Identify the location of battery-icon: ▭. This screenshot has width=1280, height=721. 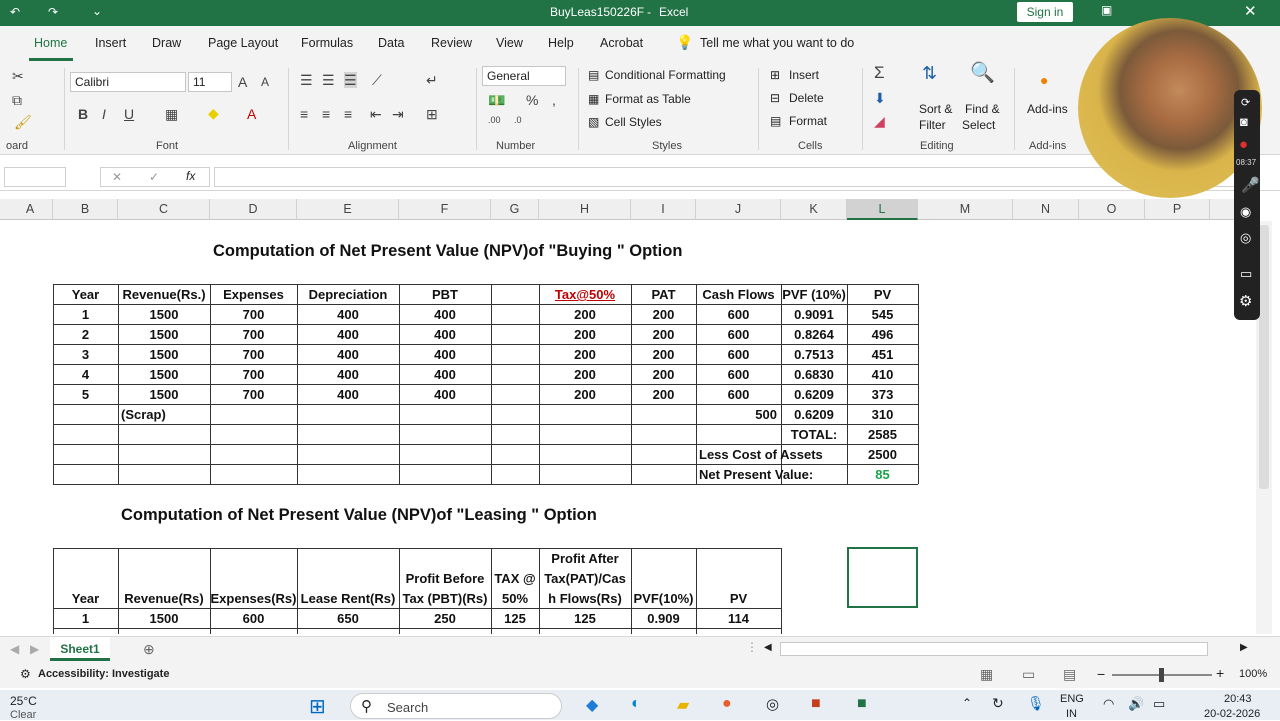
(1159, 704).